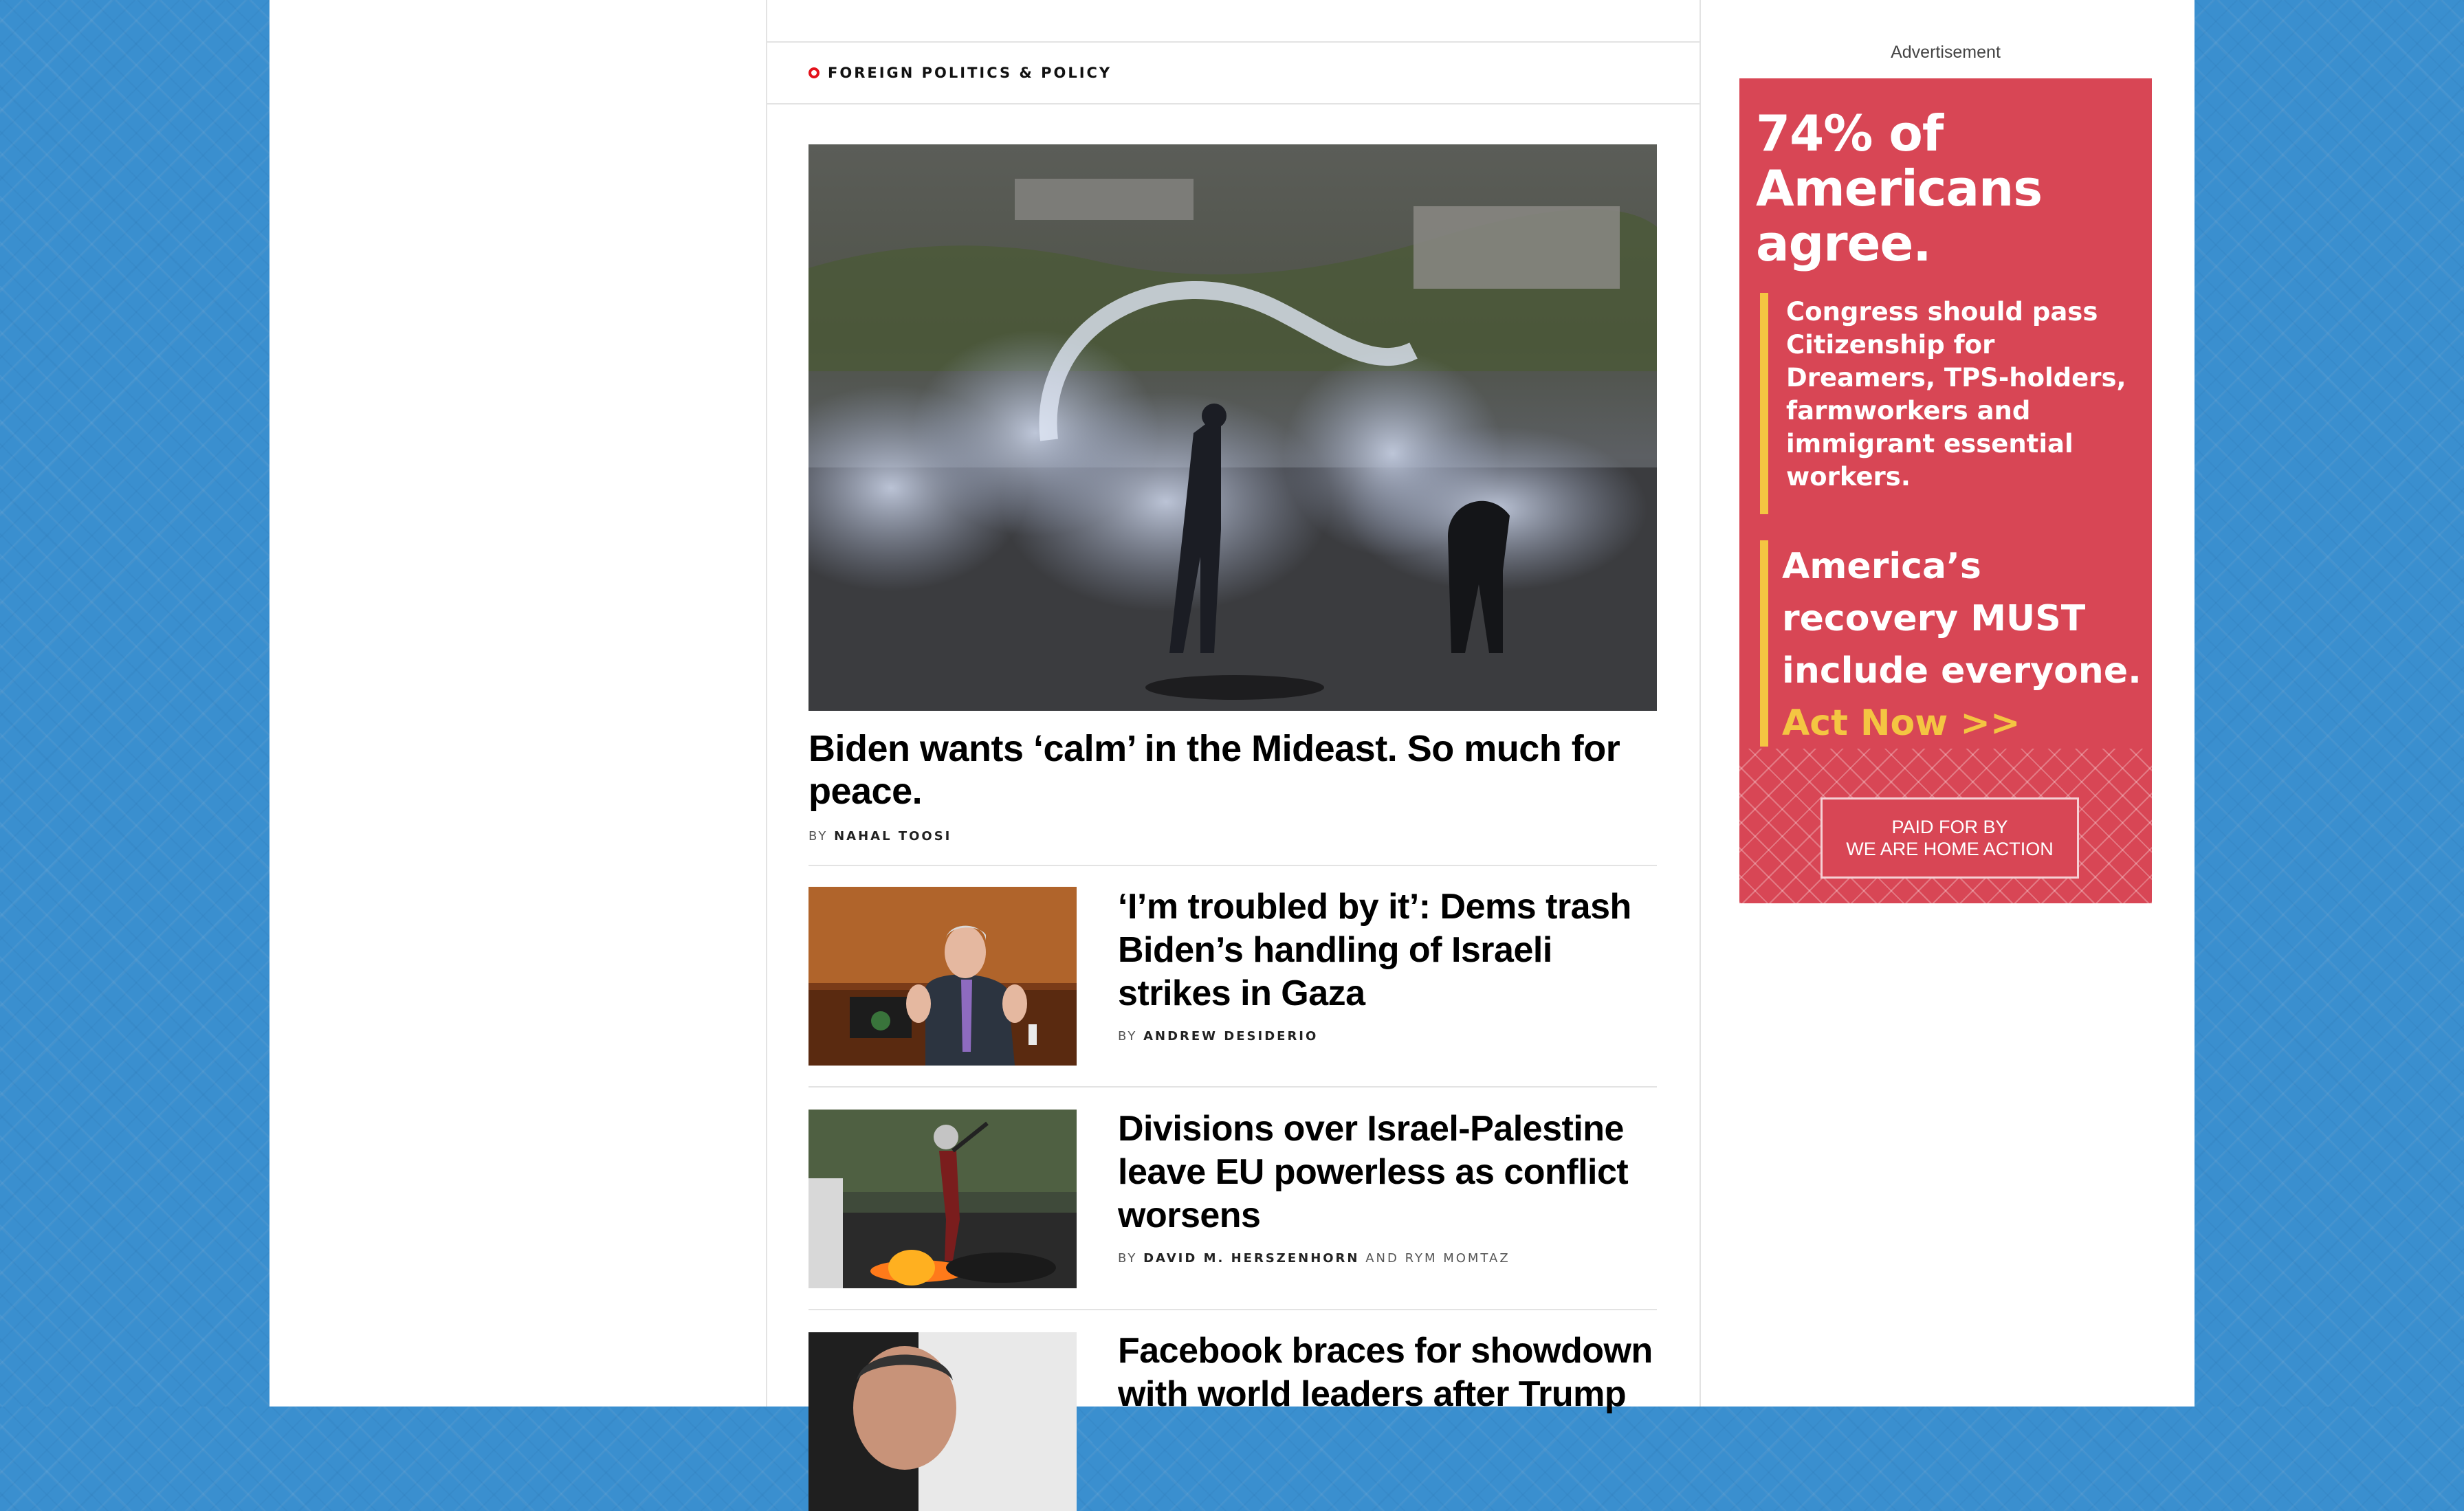 The height and width of the screenshot is (1511, 2464). Describe the element at coordinates (1963, 723) in the screenshot. I see `ad-act-now-link: Act Now >>` at that location.